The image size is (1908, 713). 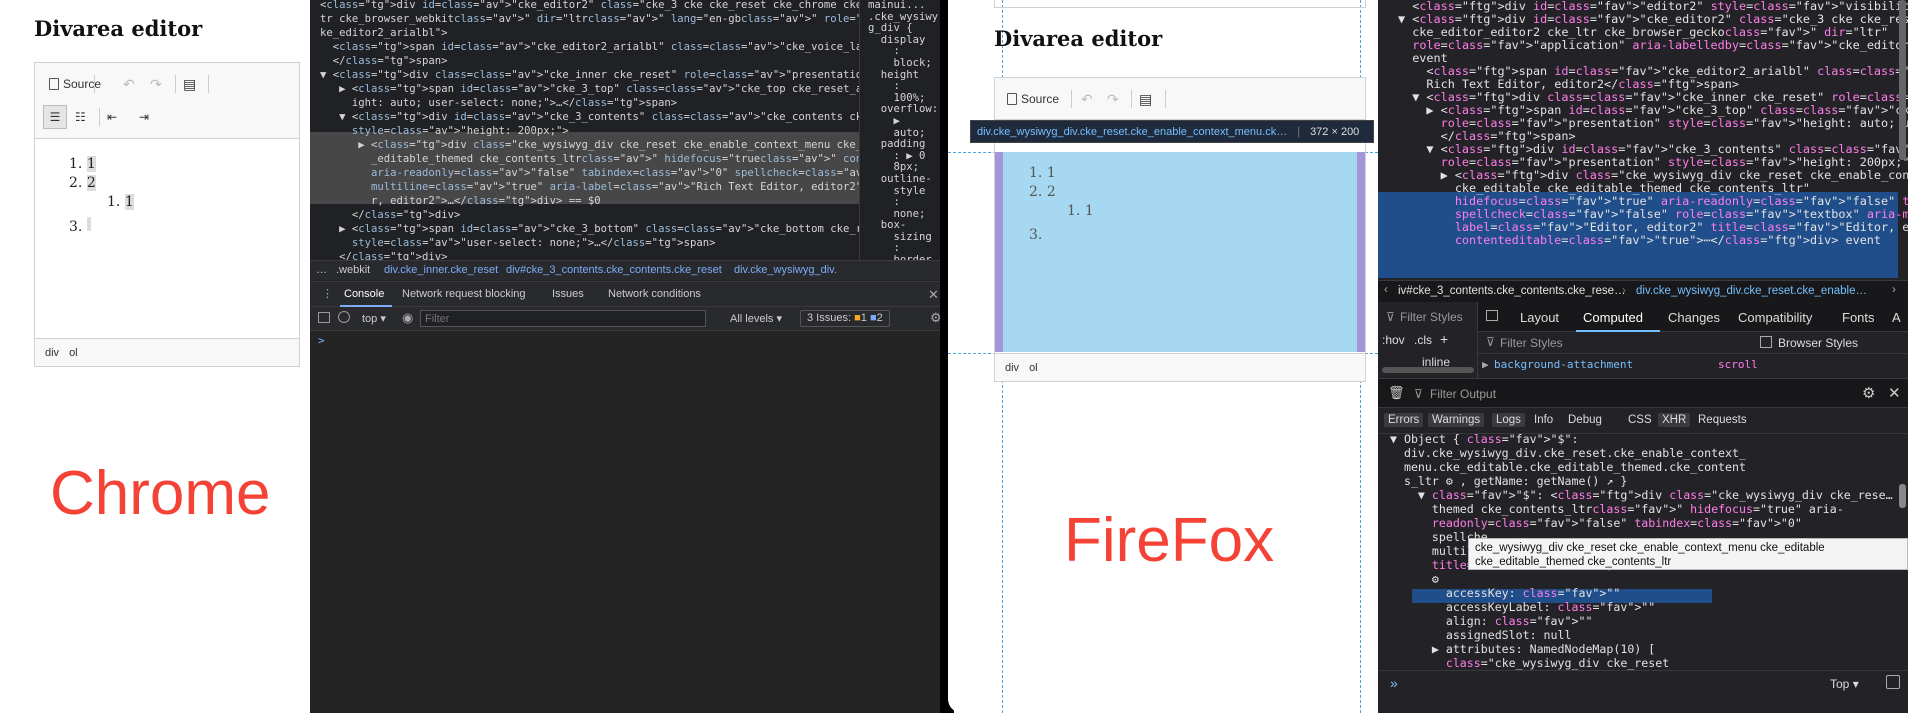 I want to click on eye-icon: ◉, so click(x=407, y=318).